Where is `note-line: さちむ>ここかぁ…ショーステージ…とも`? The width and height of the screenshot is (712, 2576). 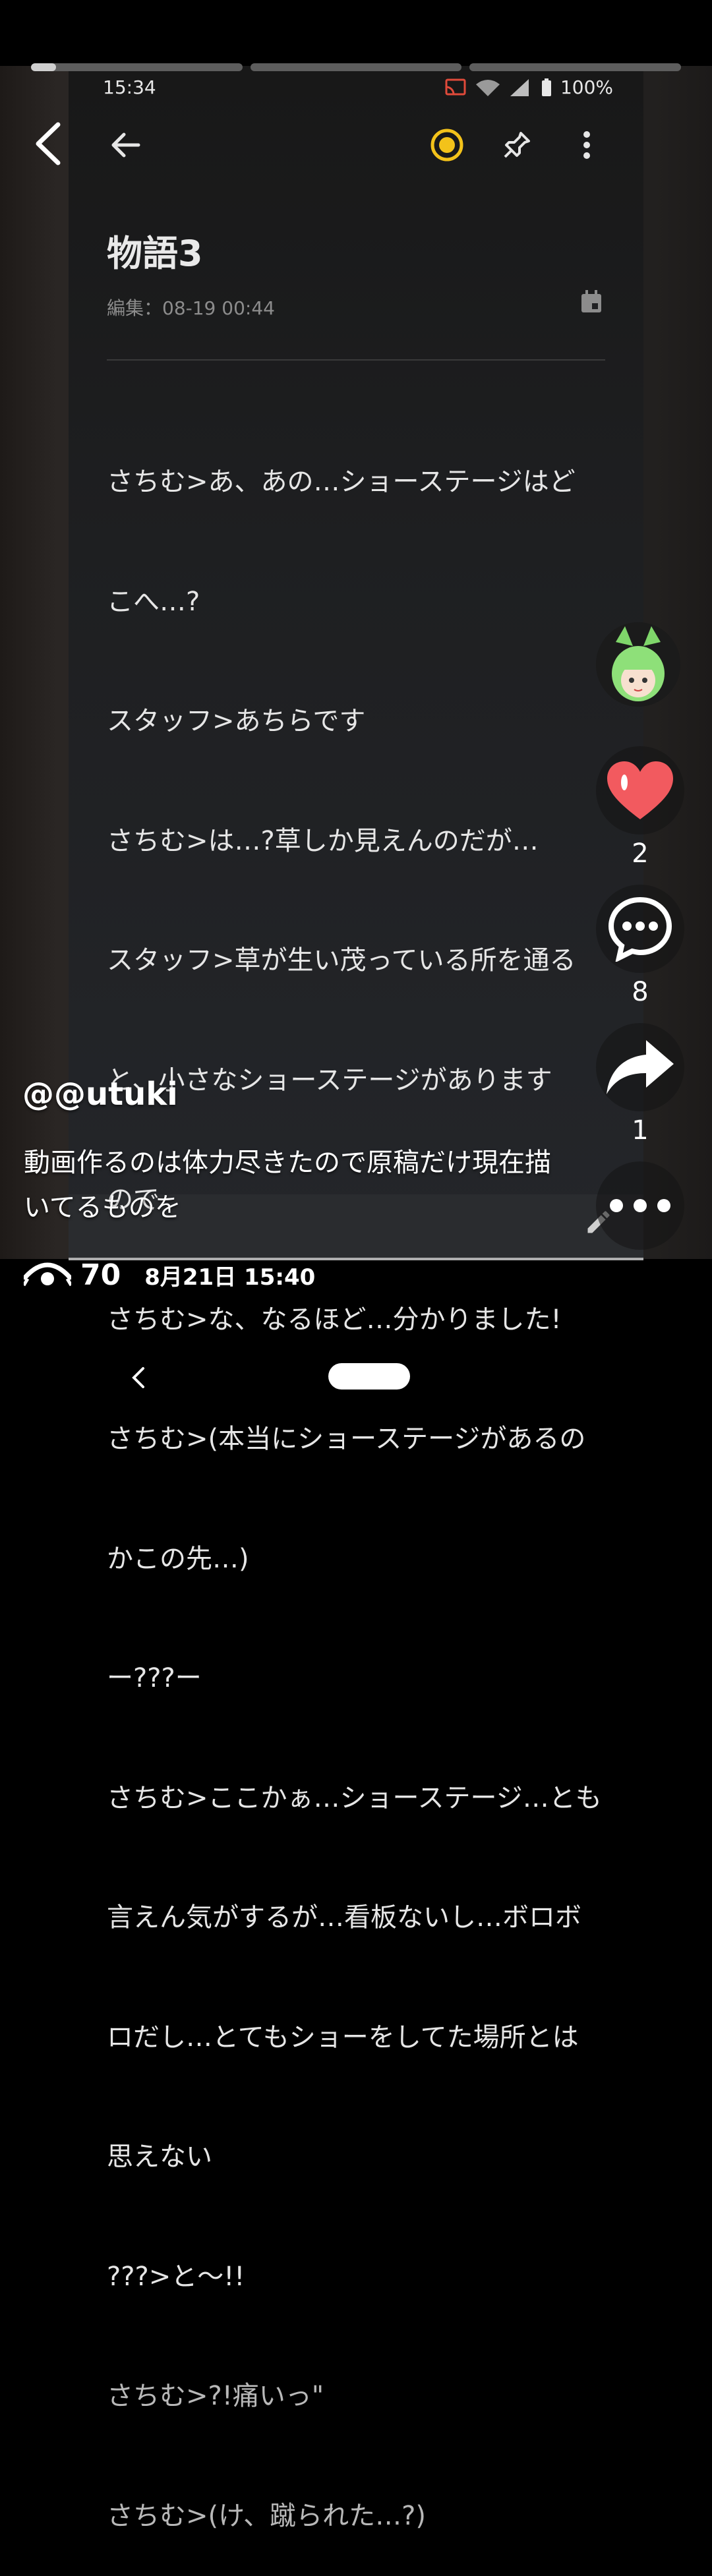 note-line: さちむ>ここかぁ…ショーステージ…とも is located at coordinates (354, 1798).